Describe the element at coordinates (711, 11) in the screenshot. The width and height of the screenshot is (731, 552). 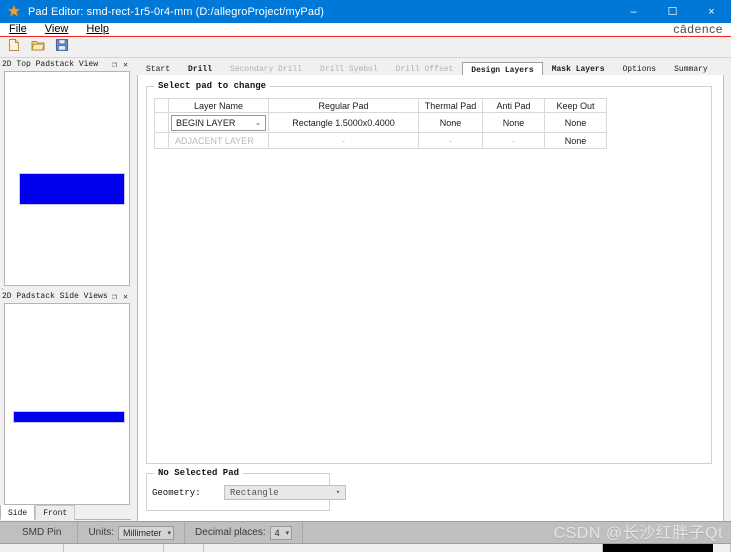
I see `close-button: ×` at that location.